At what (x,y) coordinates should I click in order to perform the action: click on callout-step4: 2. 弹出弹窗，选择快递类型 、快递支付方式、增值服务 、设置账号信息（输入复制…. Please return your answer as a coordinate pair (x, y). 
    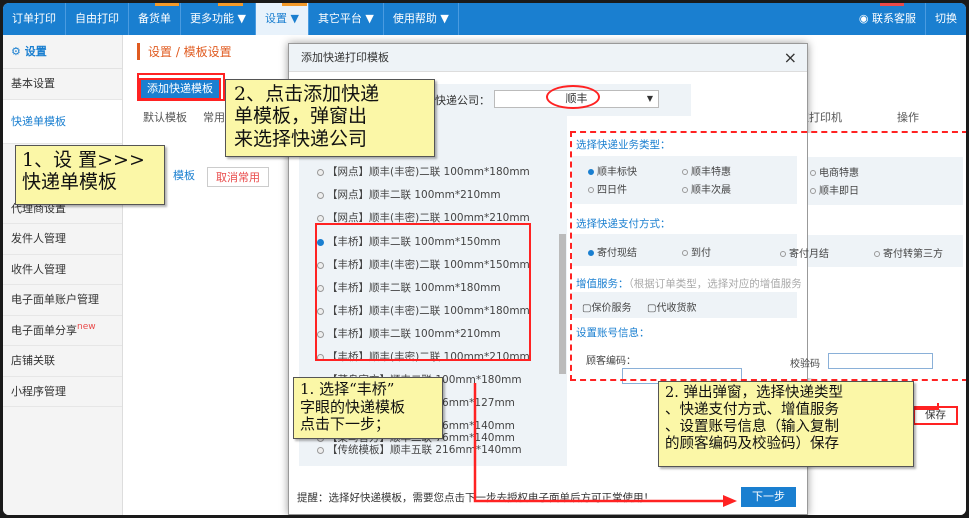
    Looking at the image, I should click on (786, 424).